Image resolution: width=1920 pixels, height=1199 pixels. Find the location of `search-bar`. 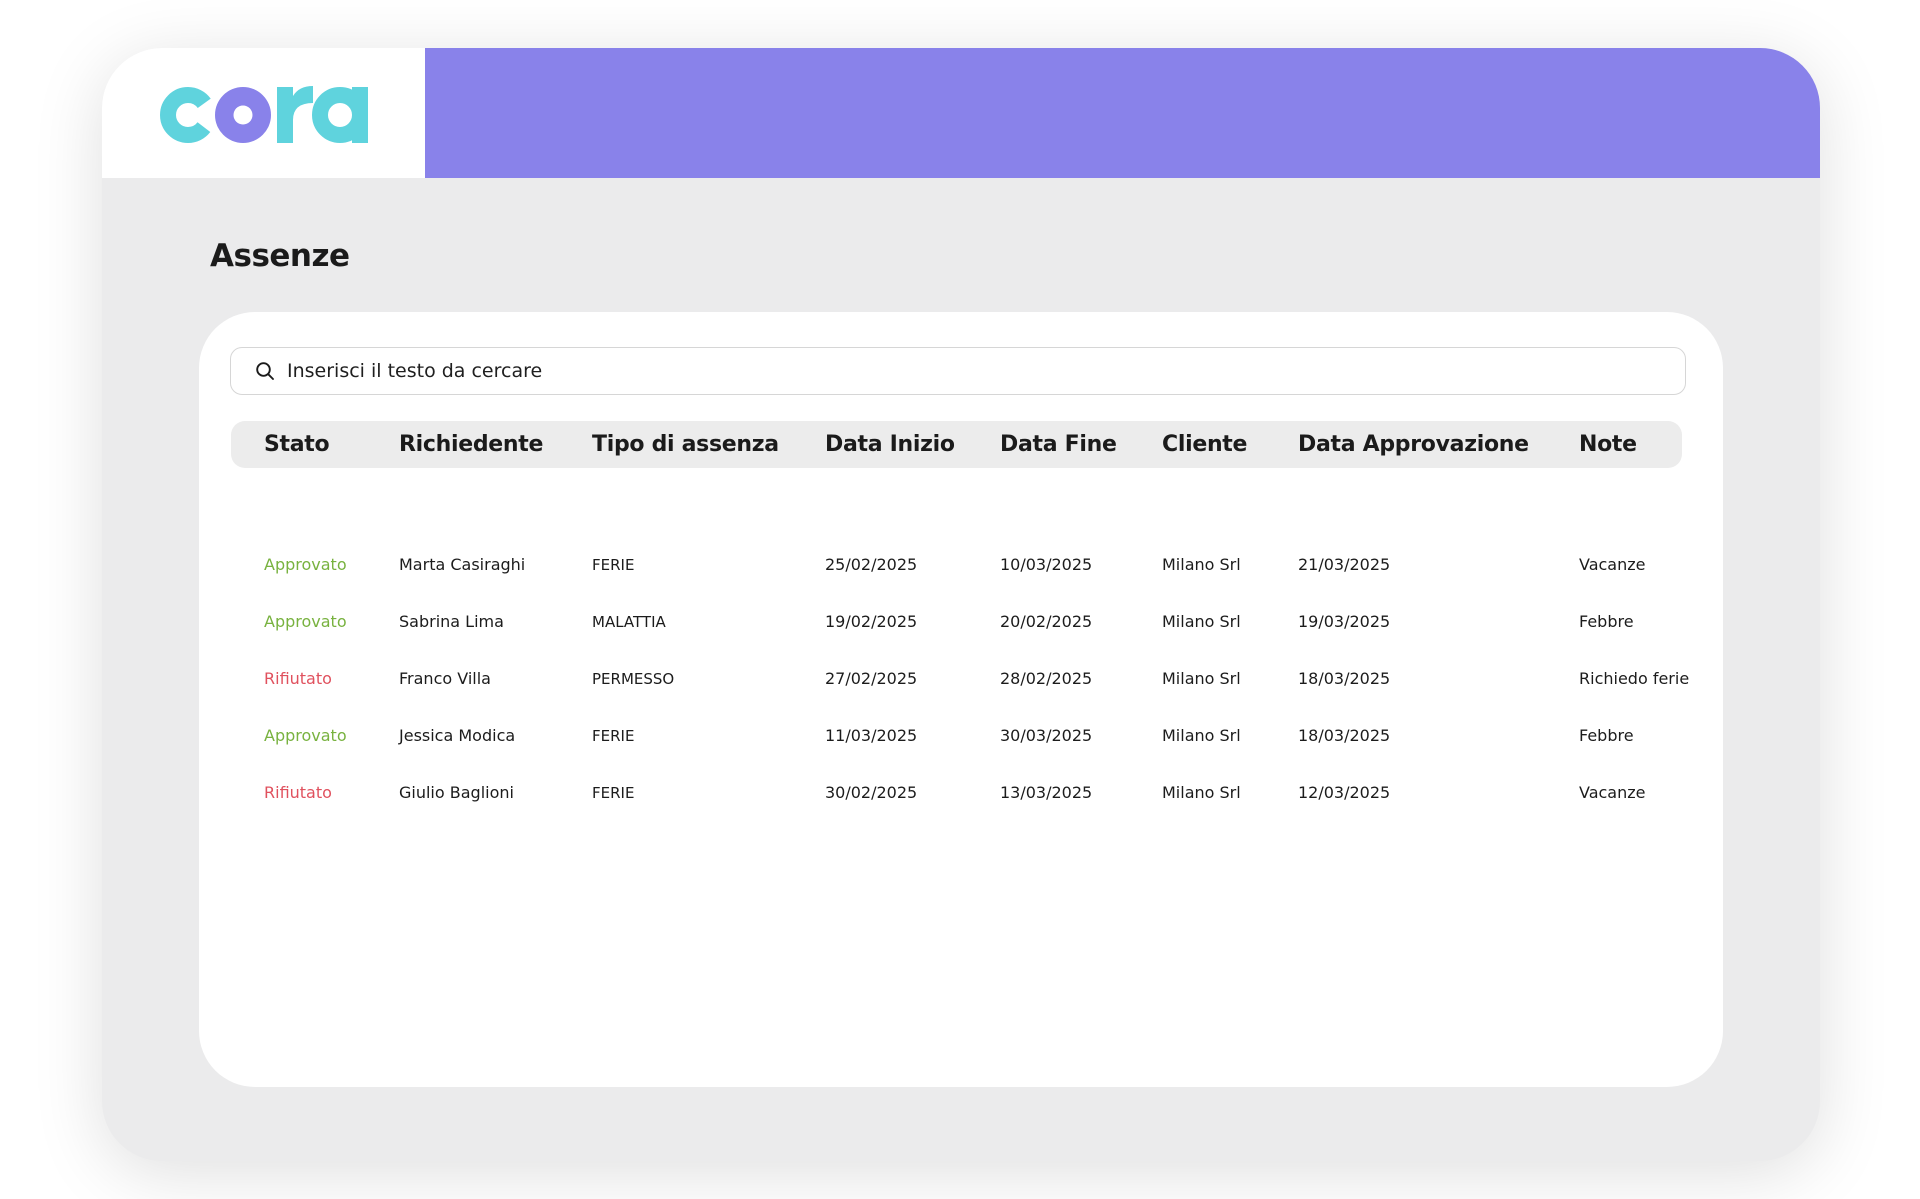

search-bar is located at coordinates (958, 371).